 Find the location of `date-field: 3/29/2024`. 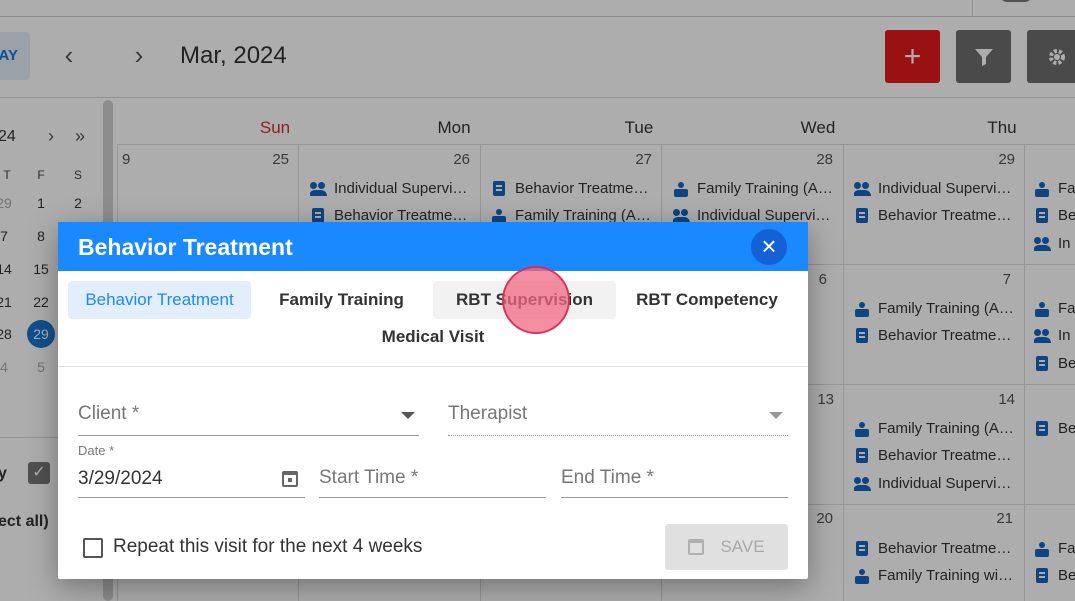

date-field: 3/29/2024 is located at coordinates (120, 479).